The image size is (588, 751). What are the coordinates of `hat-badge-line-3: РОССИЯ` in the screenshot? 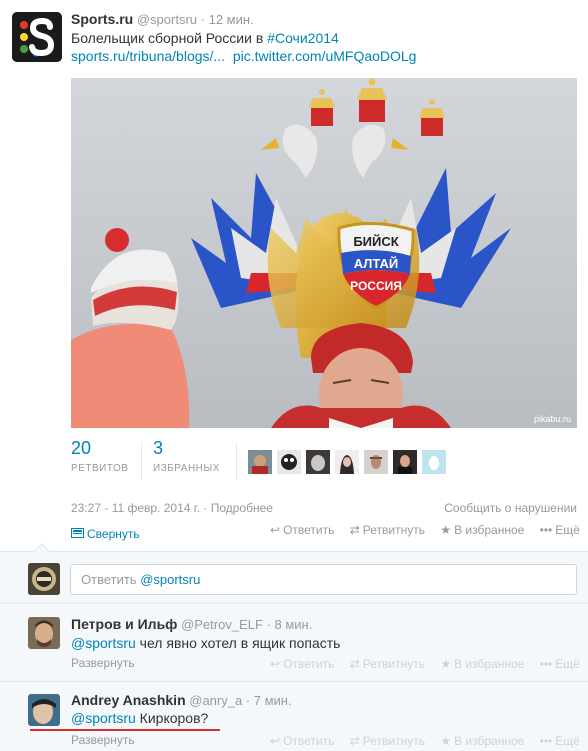 It's located at (376, 286).